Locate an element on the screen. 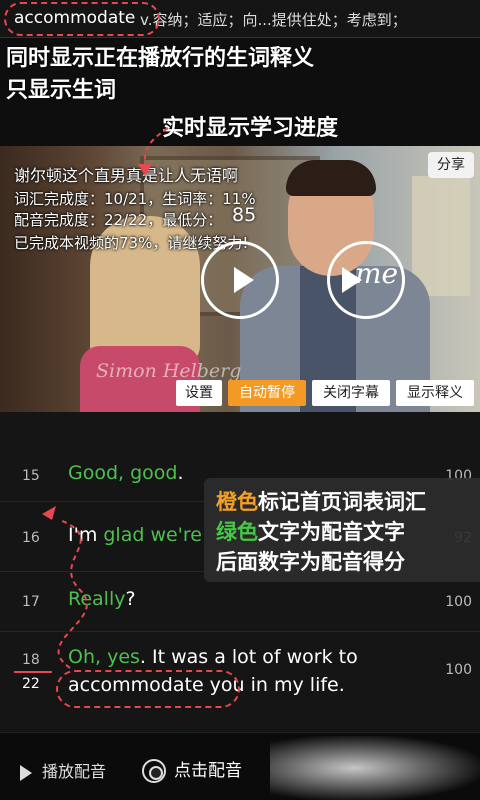 This screenshot has width=480, height=800. scene-bulletin-board is located at coordinates (441, 236).